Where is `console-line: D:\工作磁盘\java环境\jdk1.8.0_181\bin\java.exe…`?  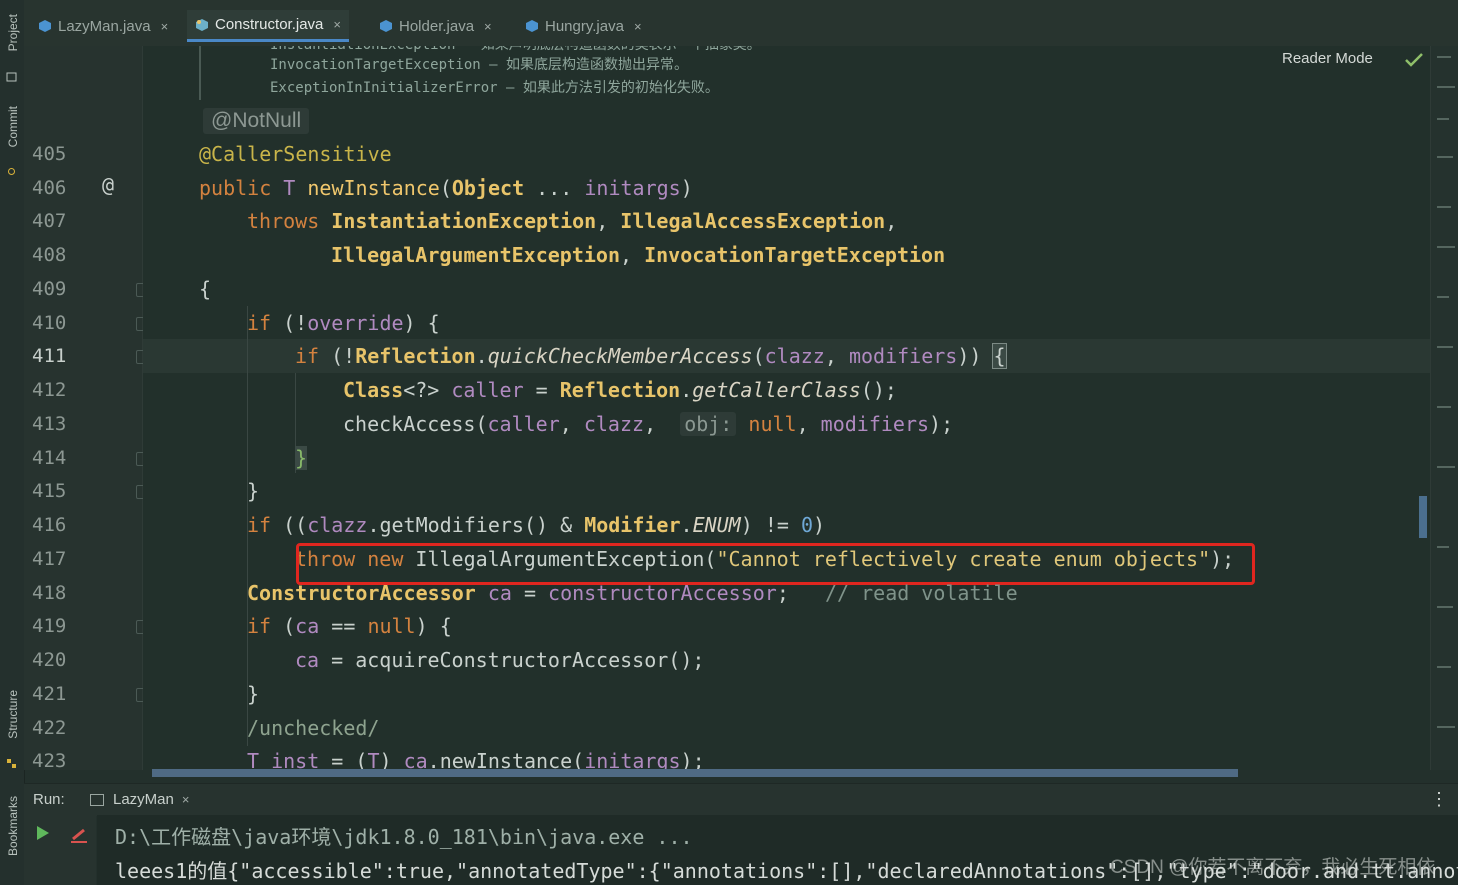
console-line: D:\工作磁盘\java环境\jdk1.8.0_181\bin\java.exe… is located at coordinates (404, 837).